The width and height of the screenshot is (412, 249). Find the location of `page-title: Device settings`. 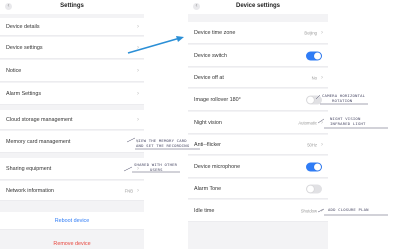

page-title: Device settings is located at coordinates (258, 6).